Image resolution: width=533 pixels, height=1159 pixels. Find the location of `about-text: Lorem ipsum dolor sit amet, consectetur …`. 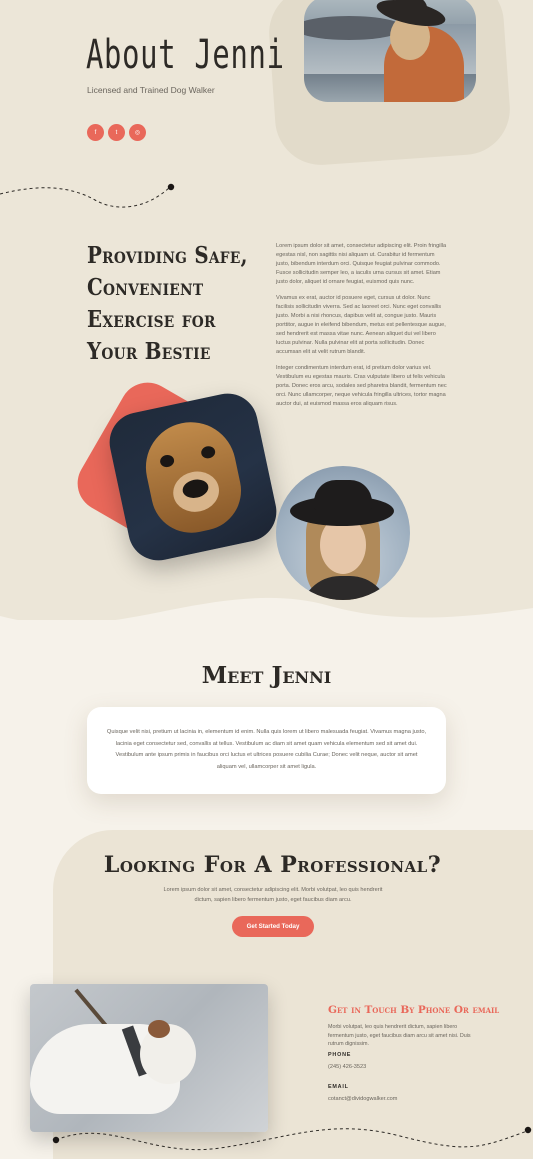

about-text: Lorem ipsum dolor sit amet, consectetur … is located at coordinates (362, 329).